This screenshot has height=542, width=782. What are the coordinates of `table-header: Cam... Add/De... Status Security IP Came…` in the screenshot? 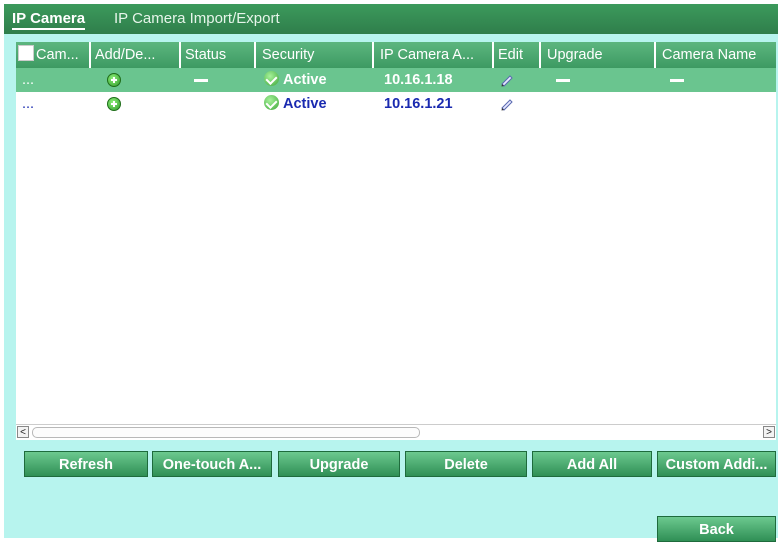 It's located at (396, 55).